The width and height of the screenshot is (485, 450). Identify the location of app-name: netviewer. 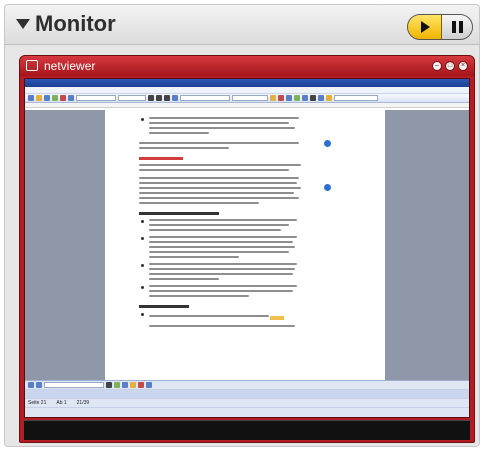
(70, 66).